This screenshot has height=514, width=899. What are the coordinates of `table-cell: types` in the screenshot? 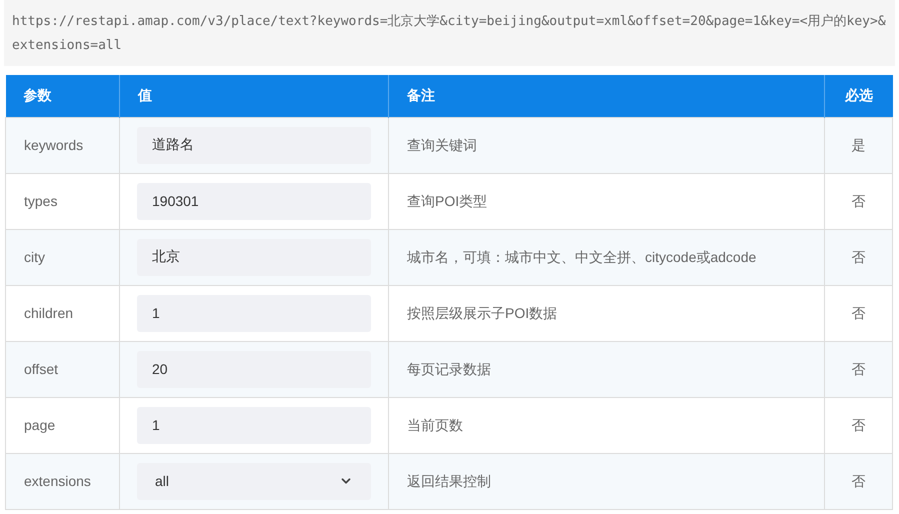 It's located at (63, 201).